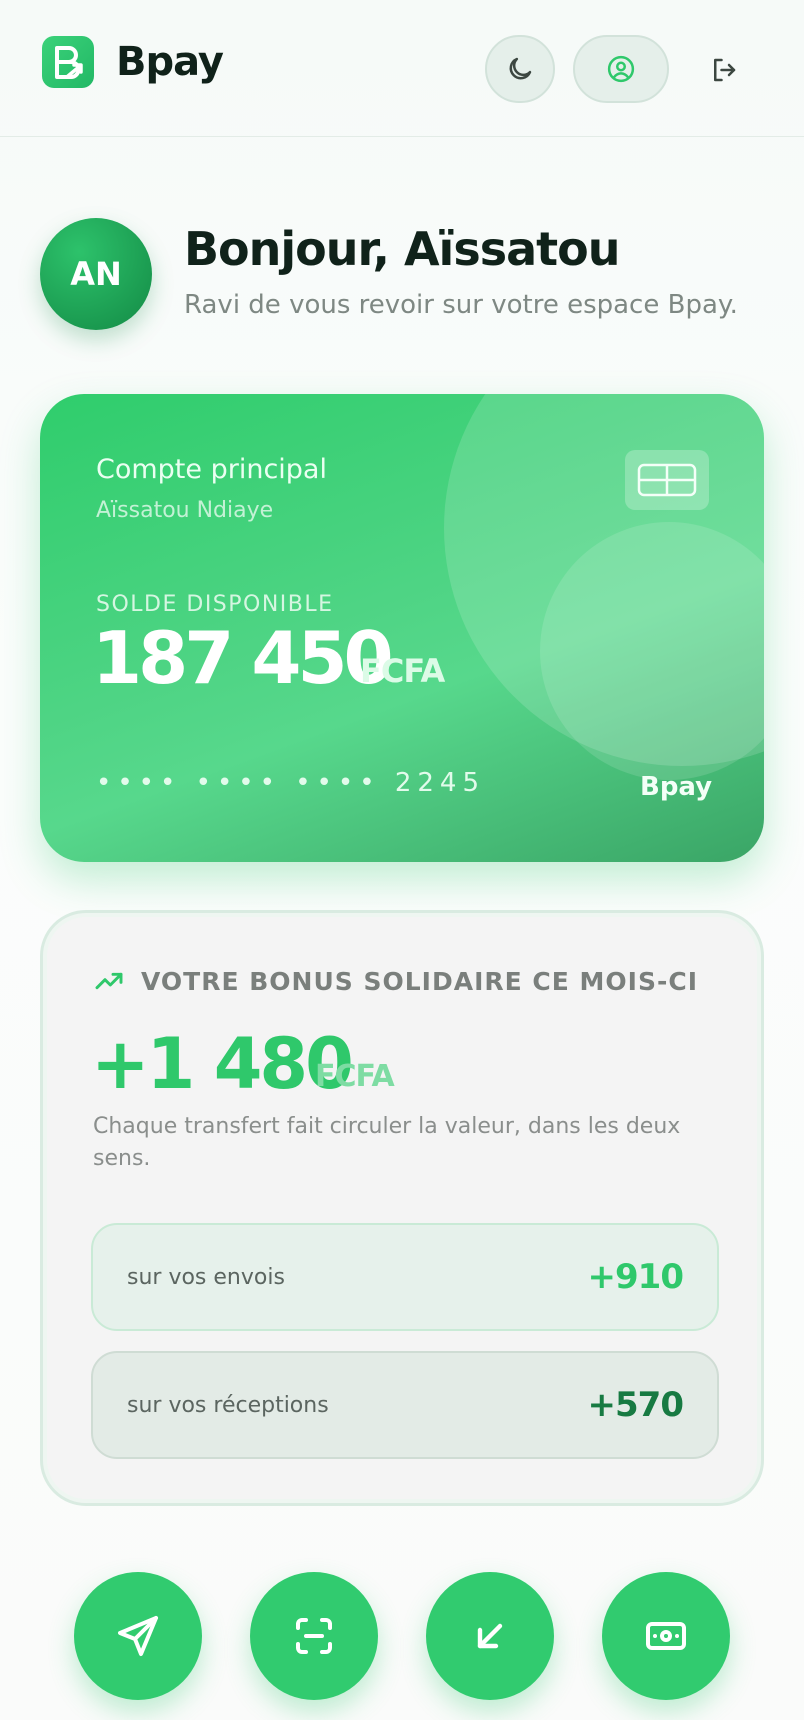  What do you see at coordinates (635, 1277) in the screenshot?
I see `bonus-row-value: +910` at bounding box center [635, 1277].